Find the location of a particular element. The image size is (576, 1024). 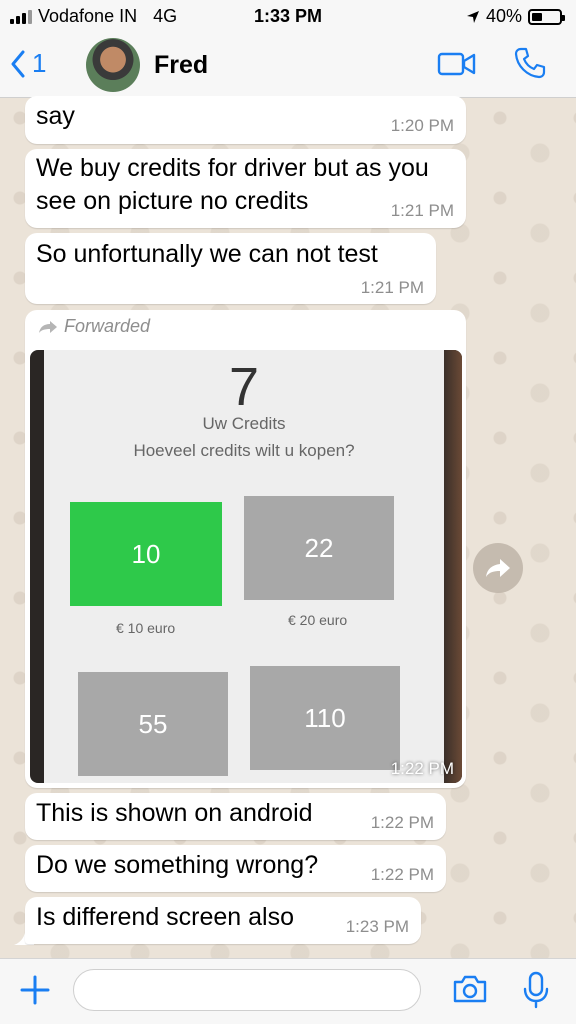

video-camera-icon is located at coordinates (457, 64).